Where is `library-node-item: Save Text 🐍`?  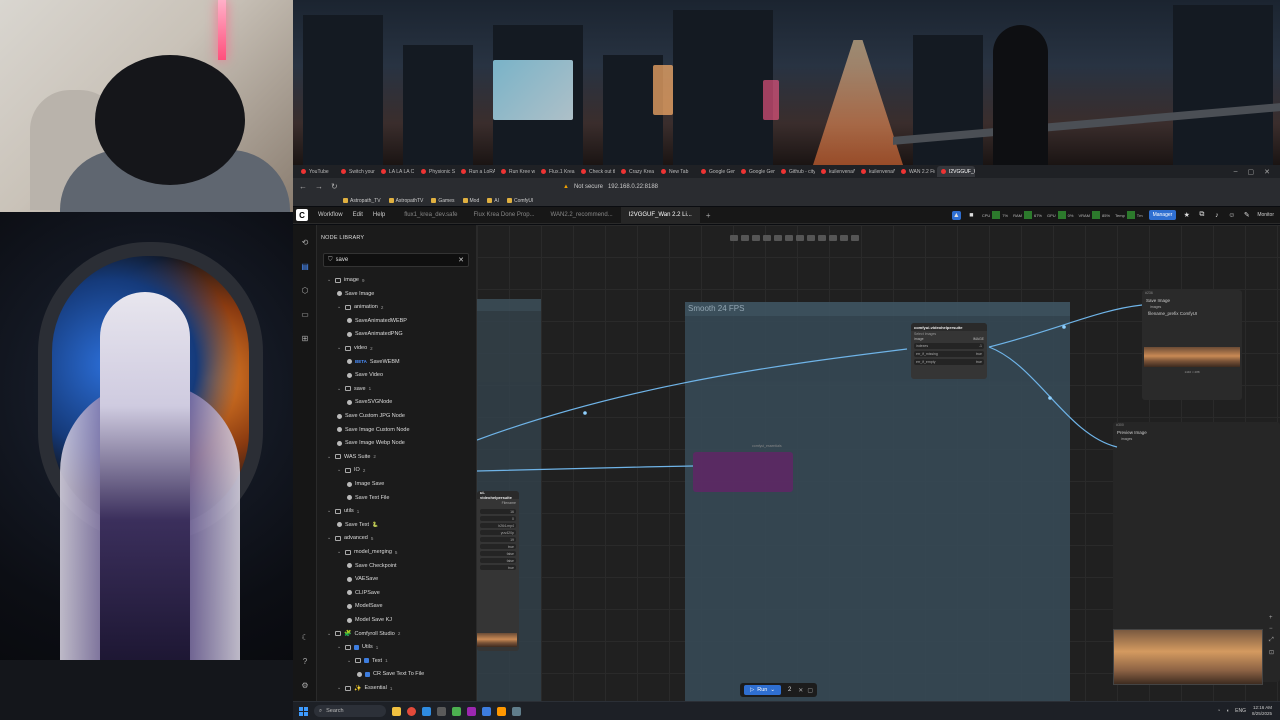 library-node-item: Save Text 🐍 is located at coordinates (357, 525).